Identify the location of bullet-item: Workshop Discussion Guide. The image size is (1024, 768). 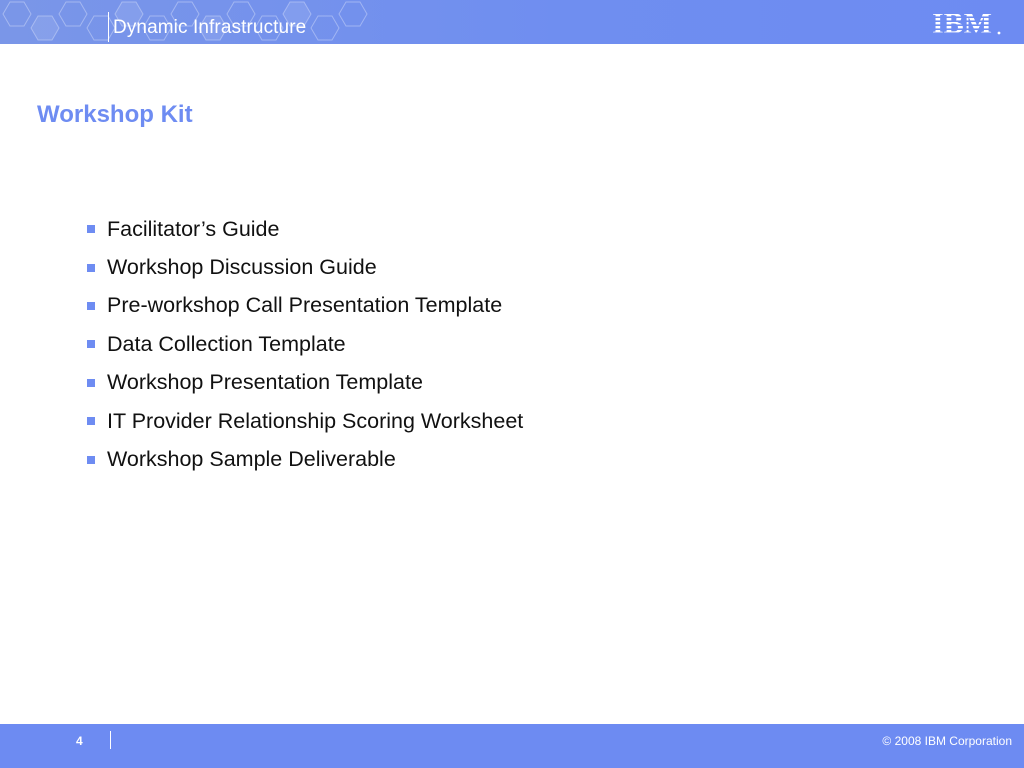
(305, 267).